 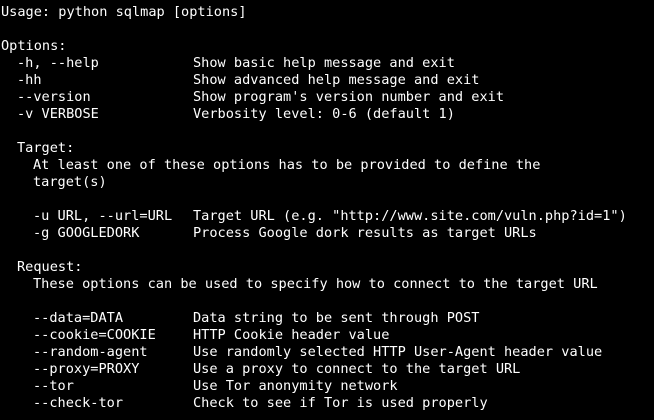 I want to click on option-description: Use a proxy to connect to the target URL, so click(x=357, y=369).